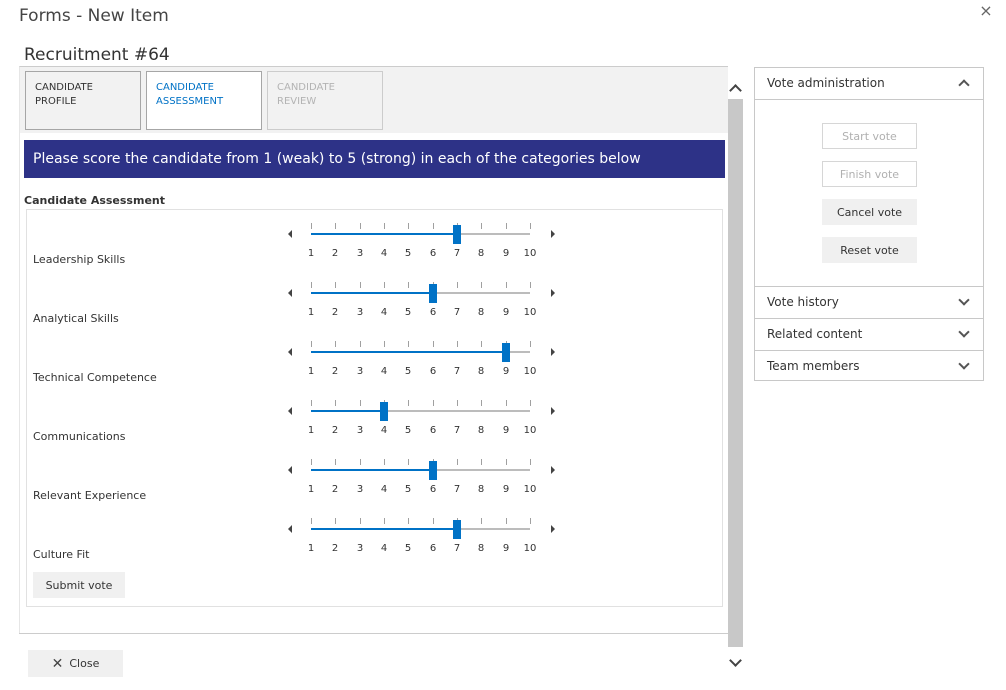 Image resolution: width=1006 pixels, height=690 pixels. Describe the element at coordinates (374, 239) in the screenshot. I see `criterion-row-leadership-skills: Leadership Skills 1 2 3 4 5 6 7 8 9 10` at that location.